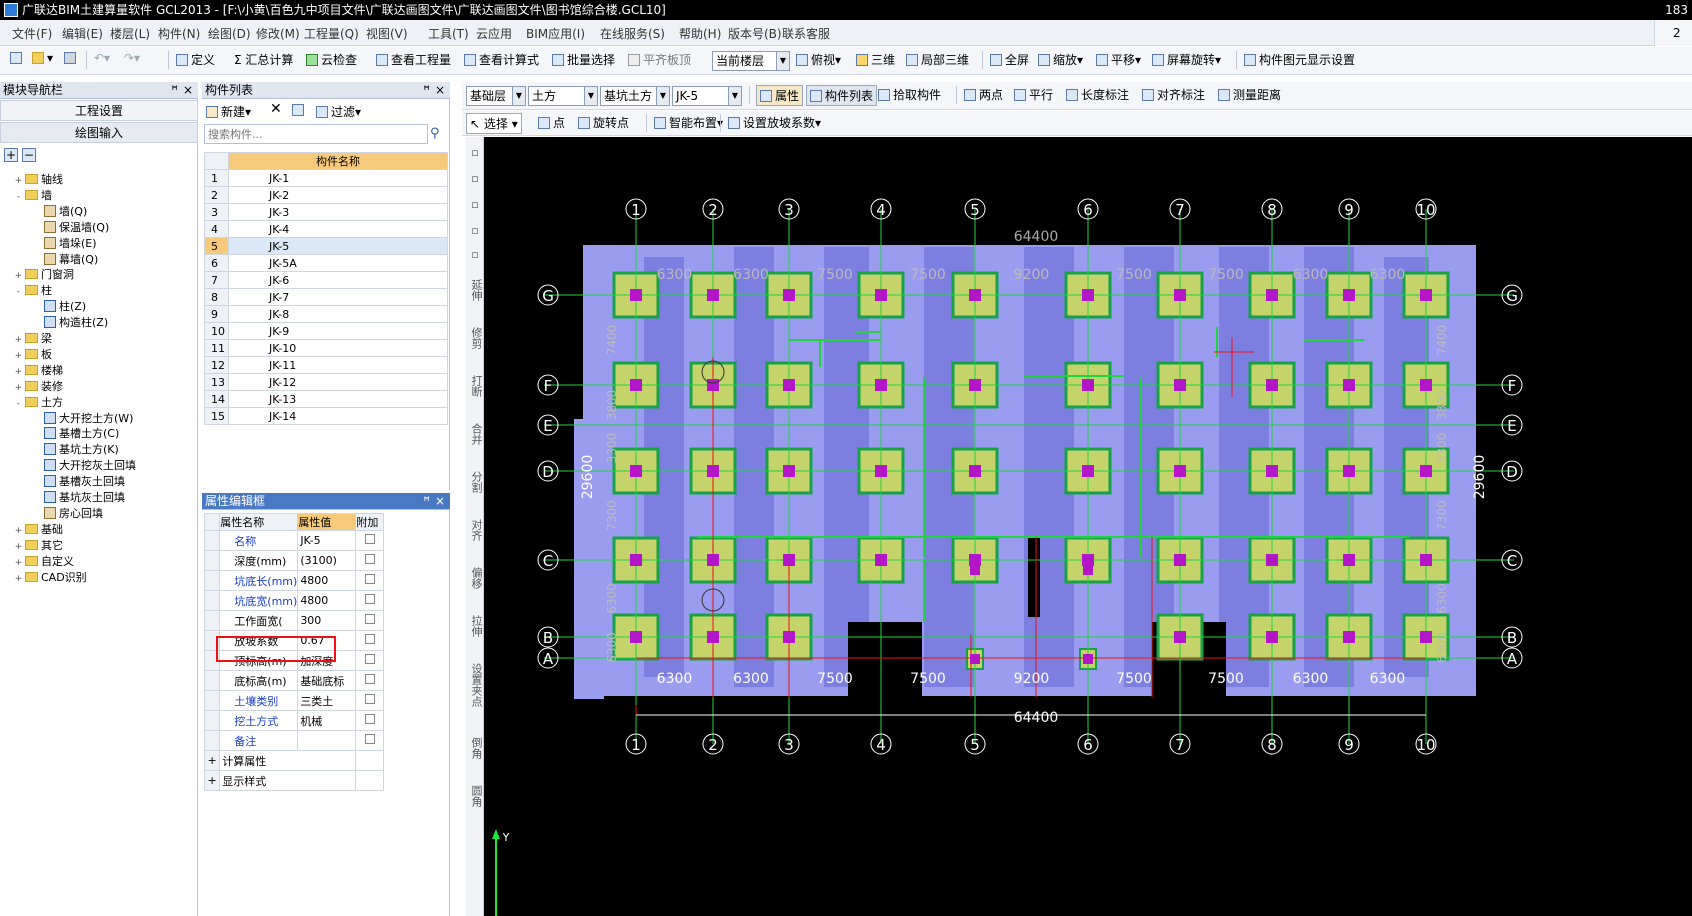  What do you see at coordinates (293, 740) in the screenshot?
I see `property-row: 备注` at bounding box center [293, 740].